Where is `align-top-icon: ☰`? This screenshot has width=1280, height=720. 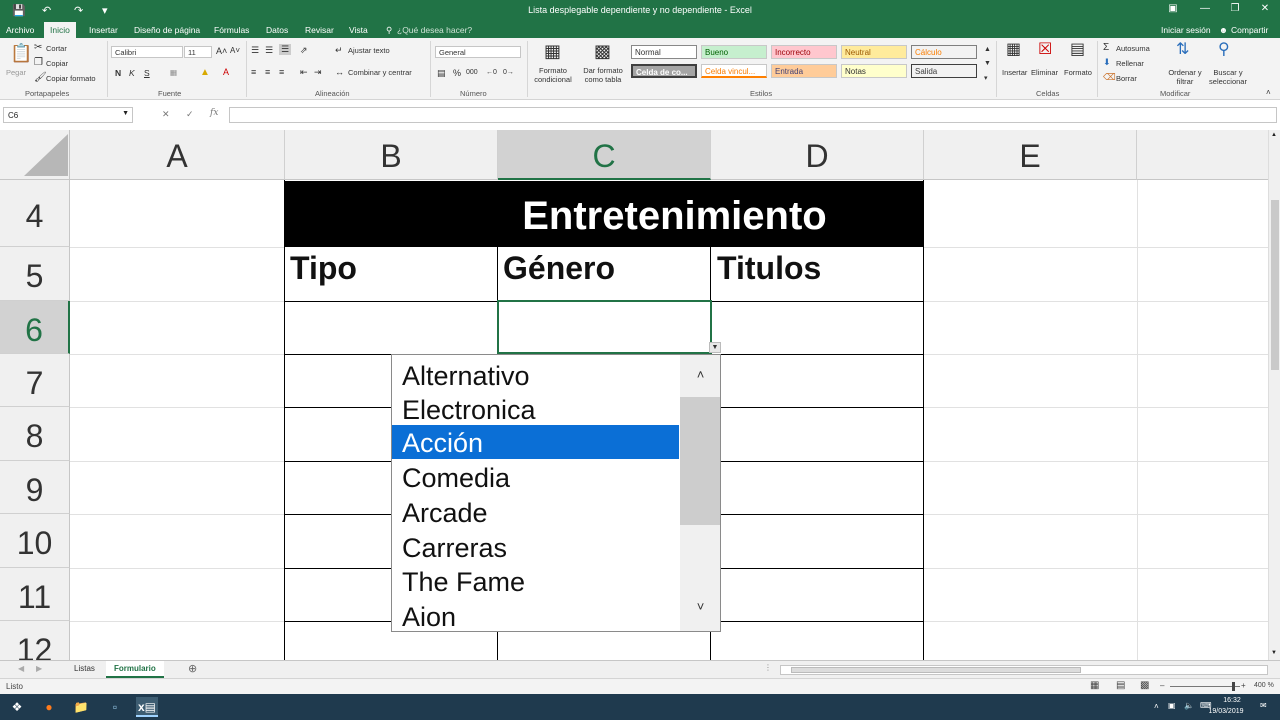 align-top-icon: ☰ is located at coordinates (255, 50).